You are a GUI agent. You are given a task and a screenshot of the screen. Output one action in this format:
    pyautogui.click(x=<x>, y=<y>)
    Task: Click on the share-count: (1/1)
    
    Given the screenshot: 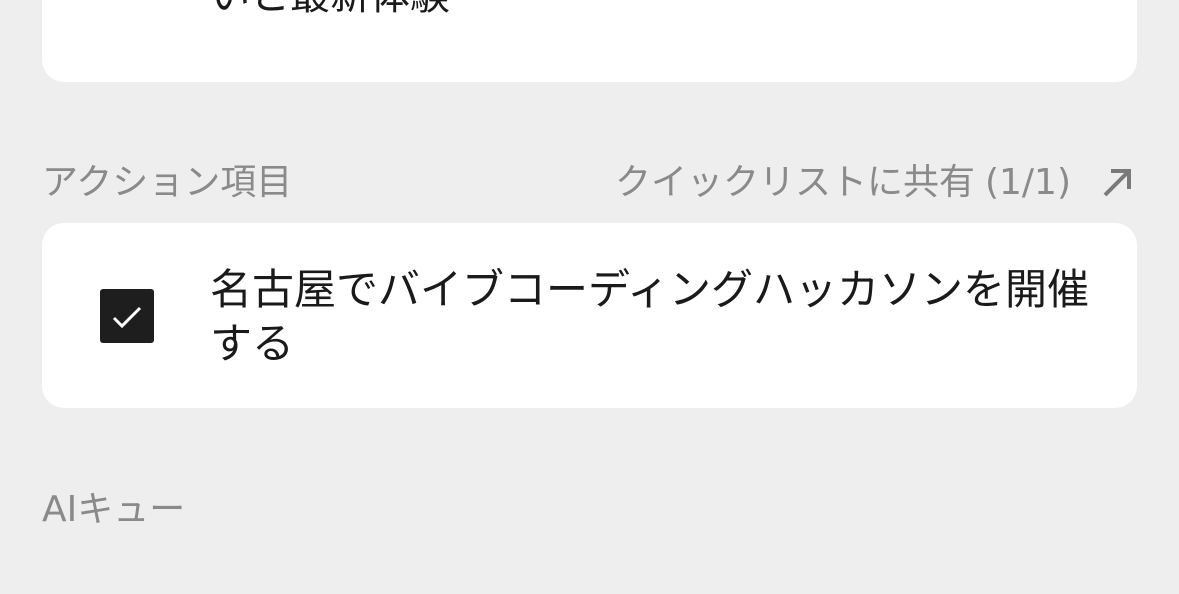 What is the action you would take?
    pyautogui.click(x=1027, y=182)
    